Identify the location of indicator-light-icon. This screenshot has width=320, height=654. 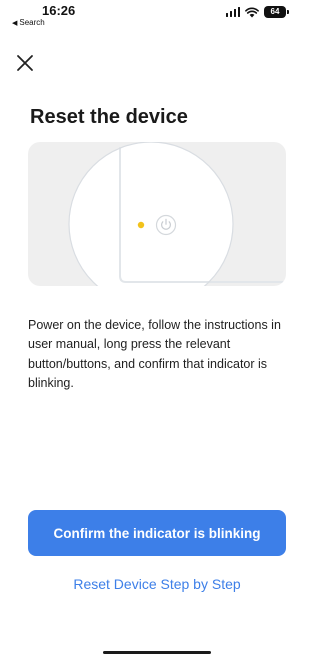
(141, 225).